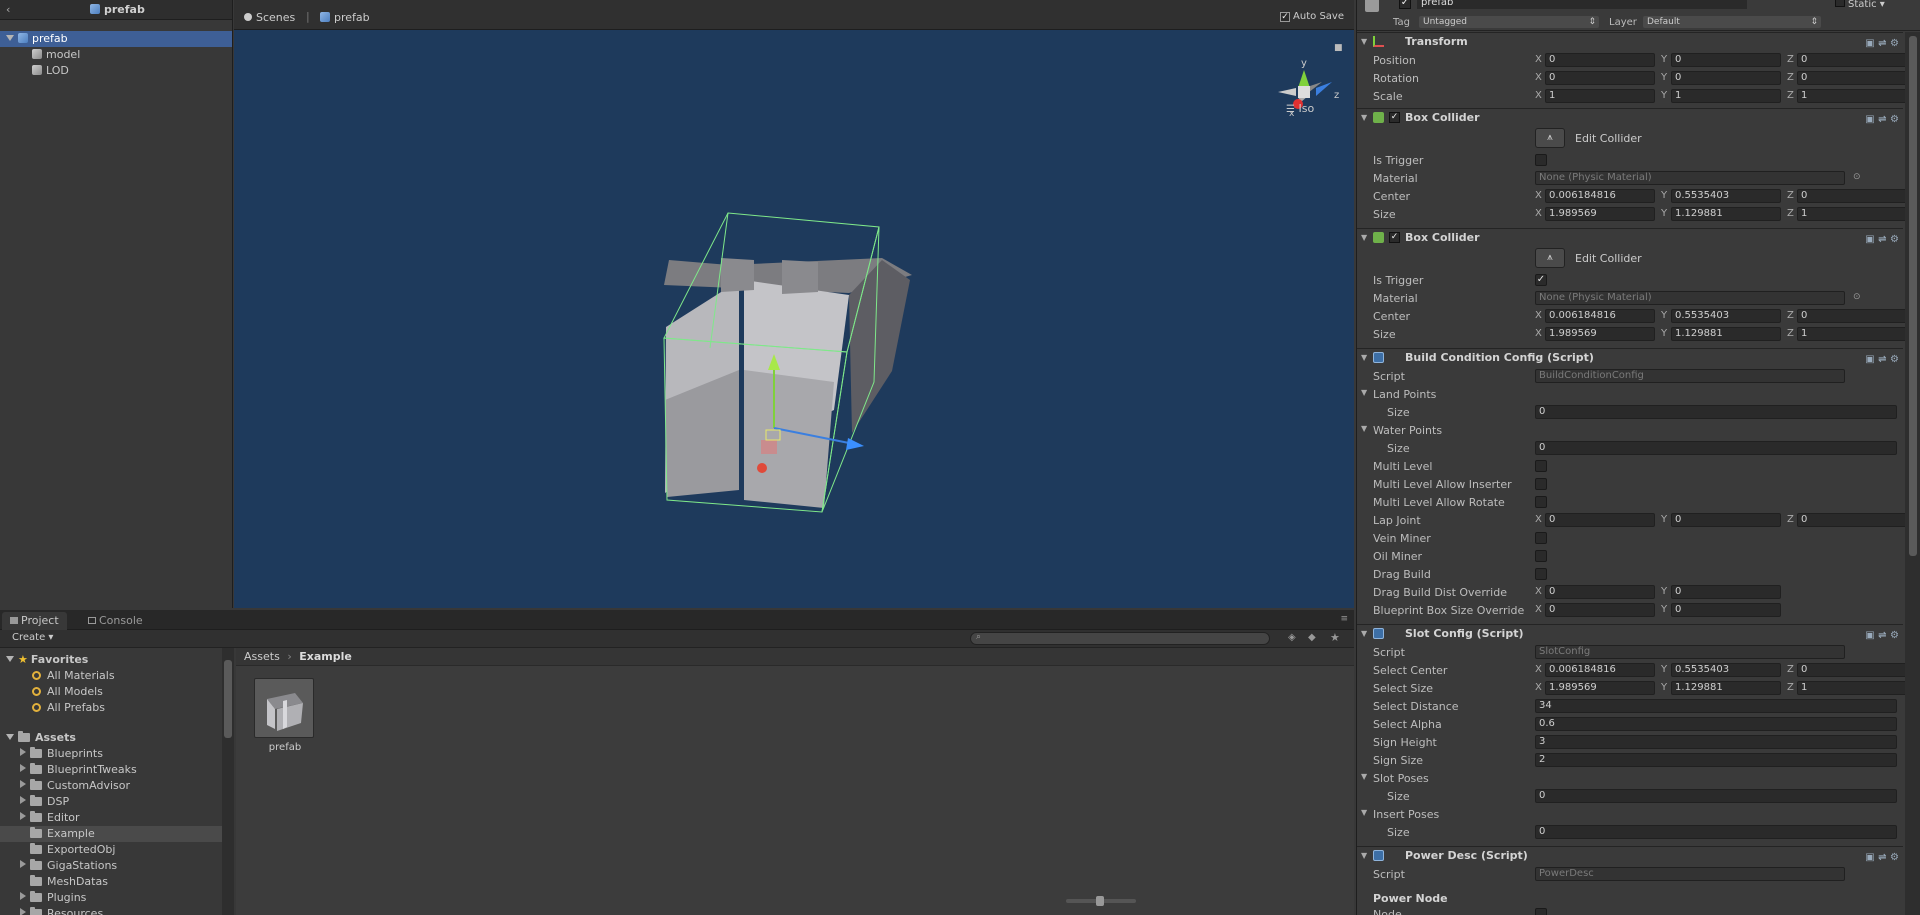 The image size is (1920, 915). Describe the element at coordinates (1541, 484) in the screenshot. I see `multi-level-inserter-checkbox` at that location.